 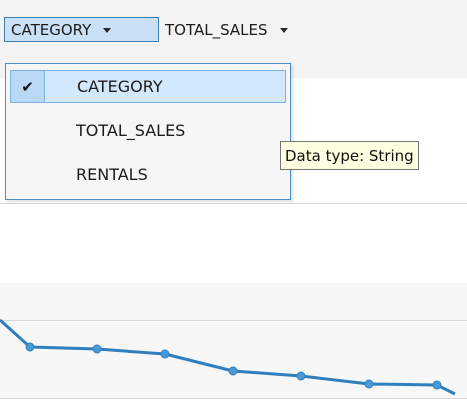 I want to click on menu-item-label: RENTALS, so click(x=112, y=174).